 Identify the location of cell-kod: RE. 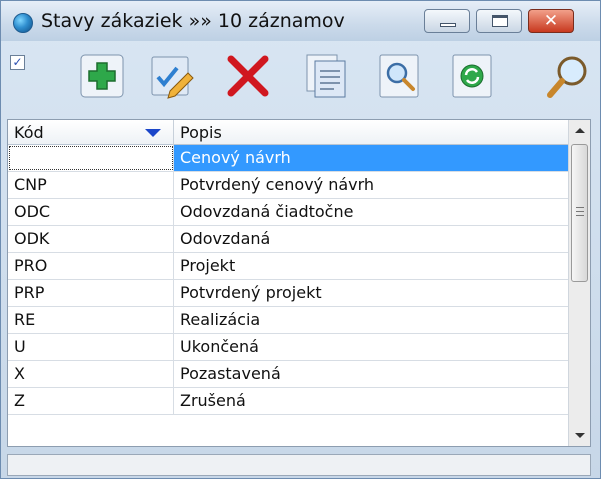
(91, 320).